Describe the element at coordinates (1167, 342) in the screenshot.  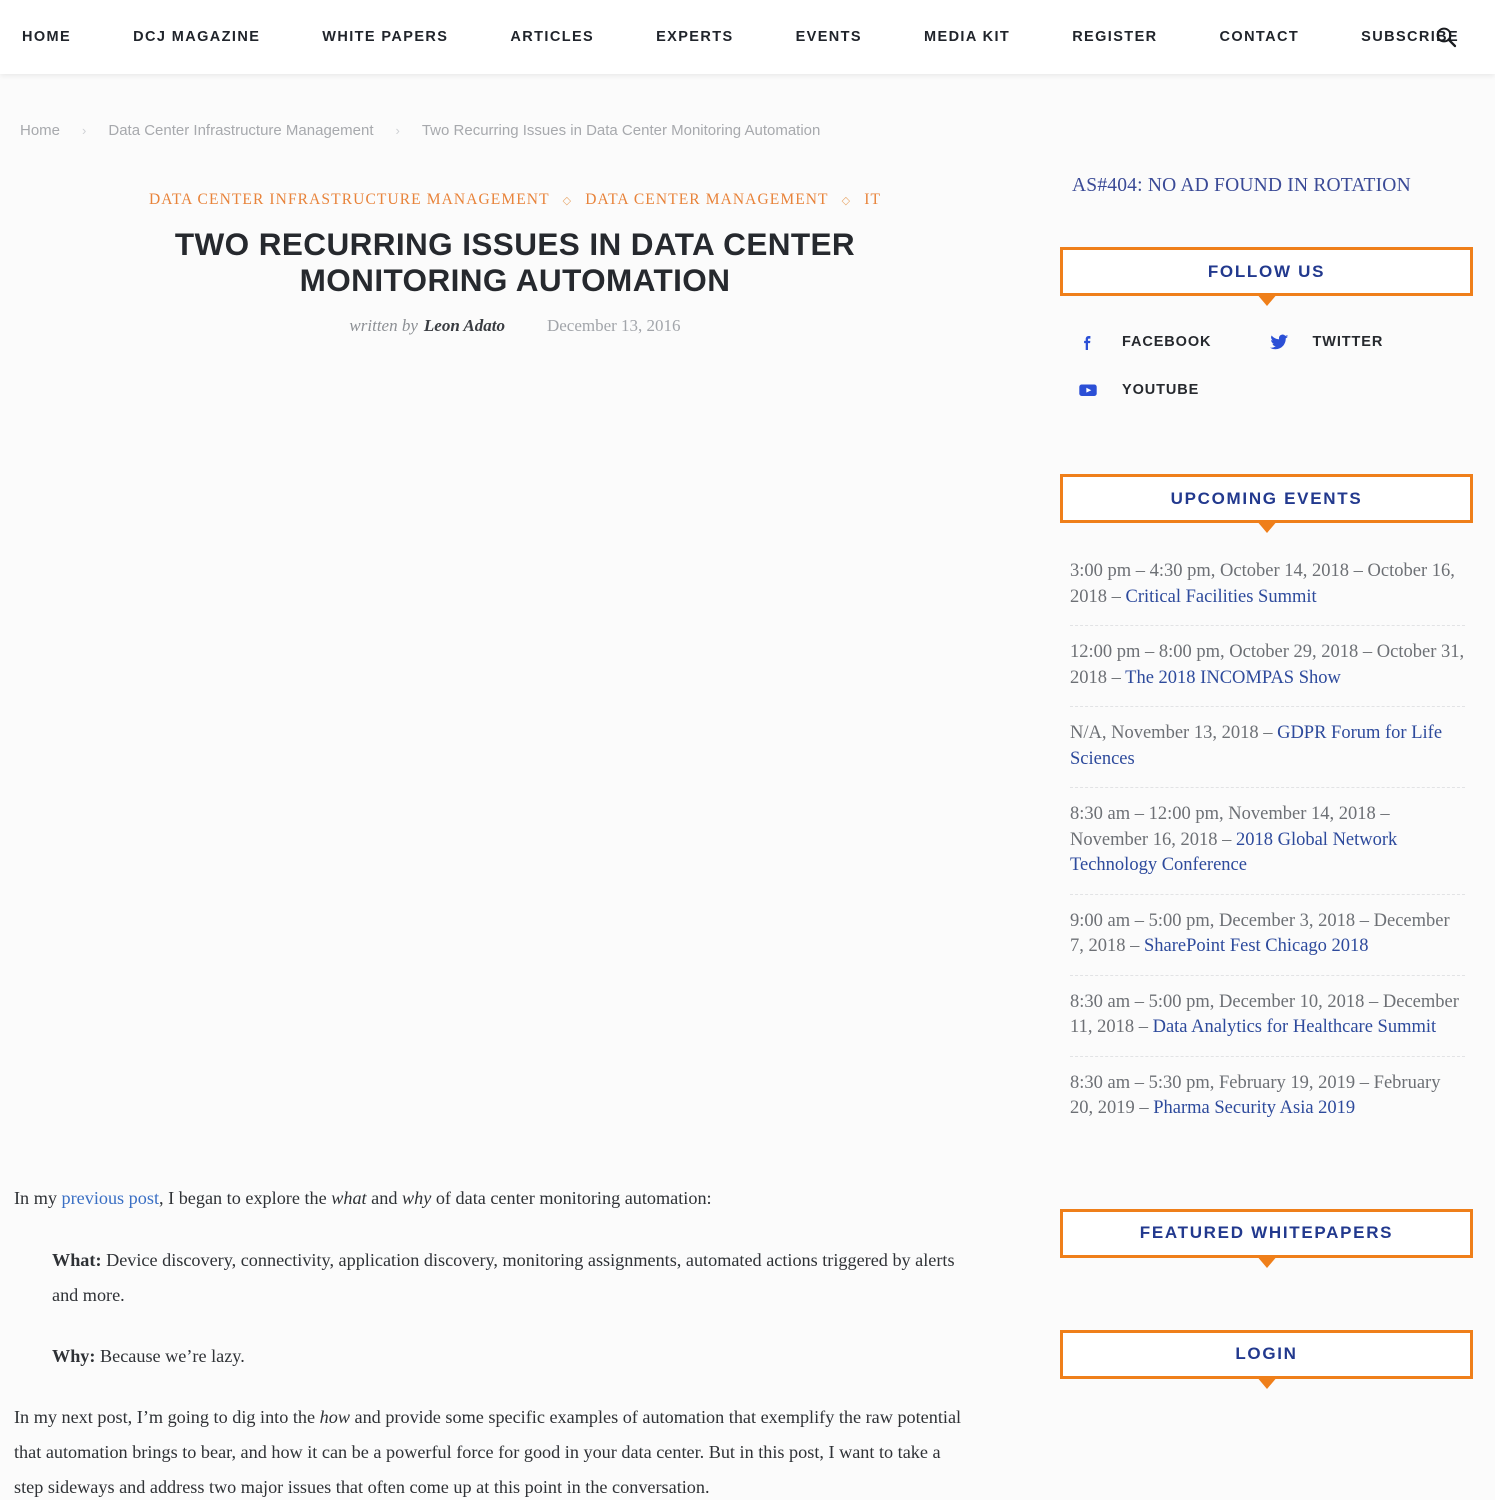
I see `social-label-facebook: FACEBOOK` at that location.